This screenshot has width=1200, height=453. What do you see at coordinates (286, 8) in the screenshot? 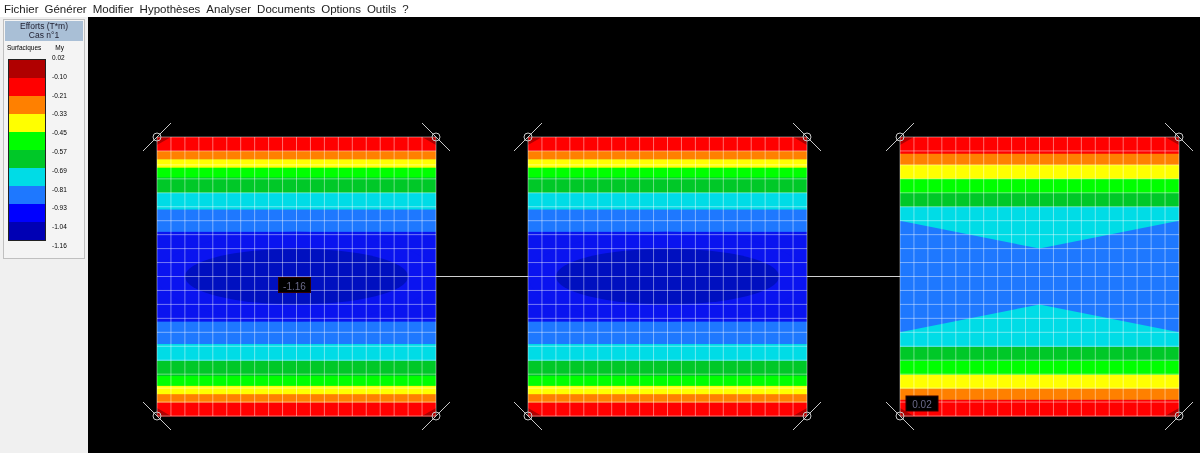
I see `menu-item: Documents` at bounding box center [286, 8].